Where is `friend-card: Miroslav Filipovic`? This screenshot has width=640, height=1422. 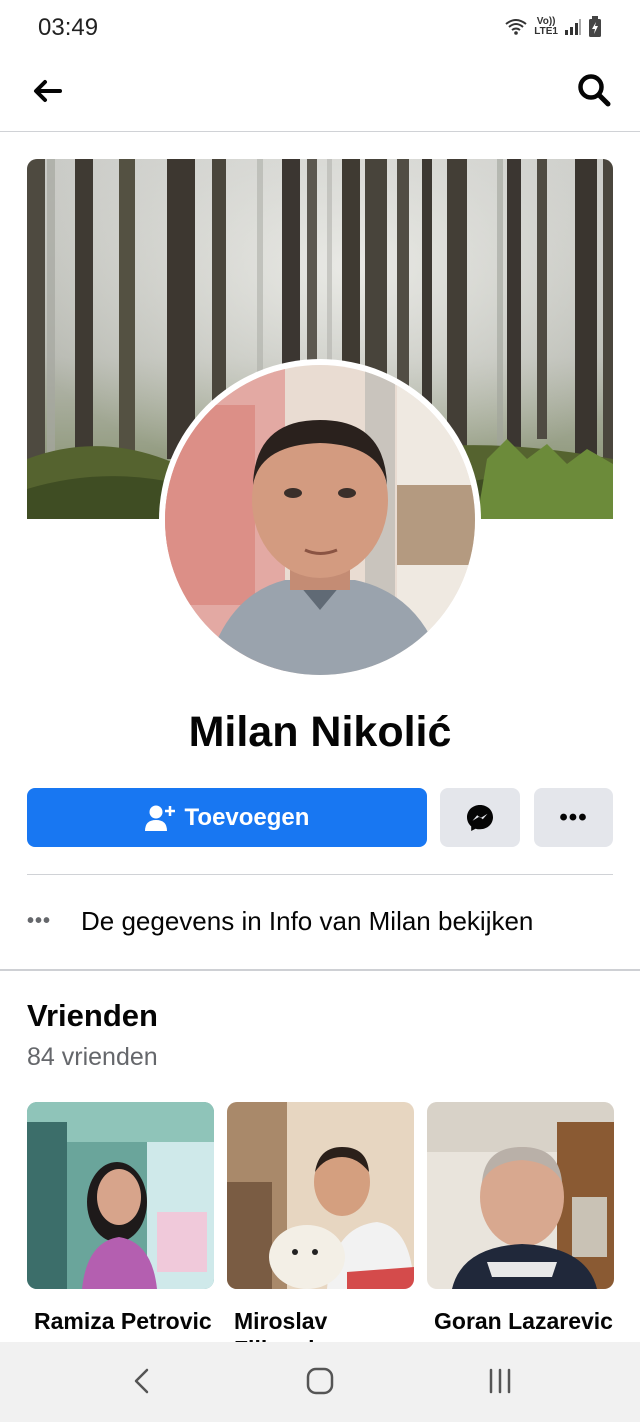 friend-card: Miroslav Filipovic is located at coordinates (320, 1230).